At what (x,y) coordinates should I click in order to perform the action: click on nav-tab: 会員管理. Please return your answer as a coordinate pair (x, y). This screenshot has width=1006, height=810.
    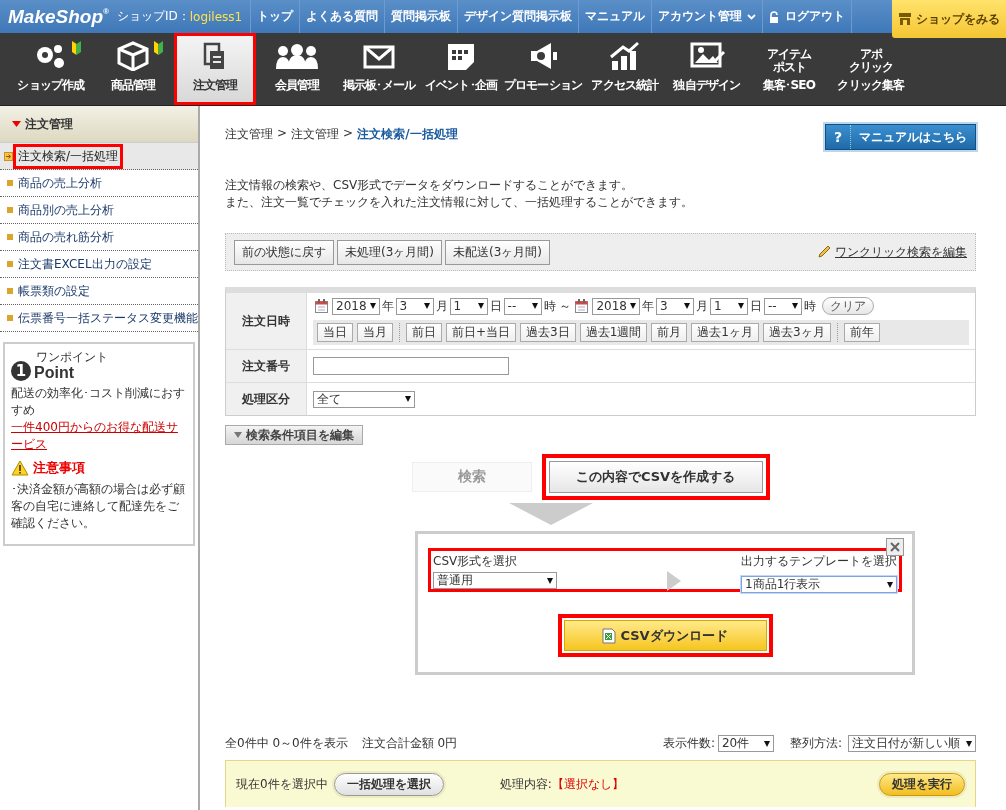
    Looking at the image, I should click on (297, 69).